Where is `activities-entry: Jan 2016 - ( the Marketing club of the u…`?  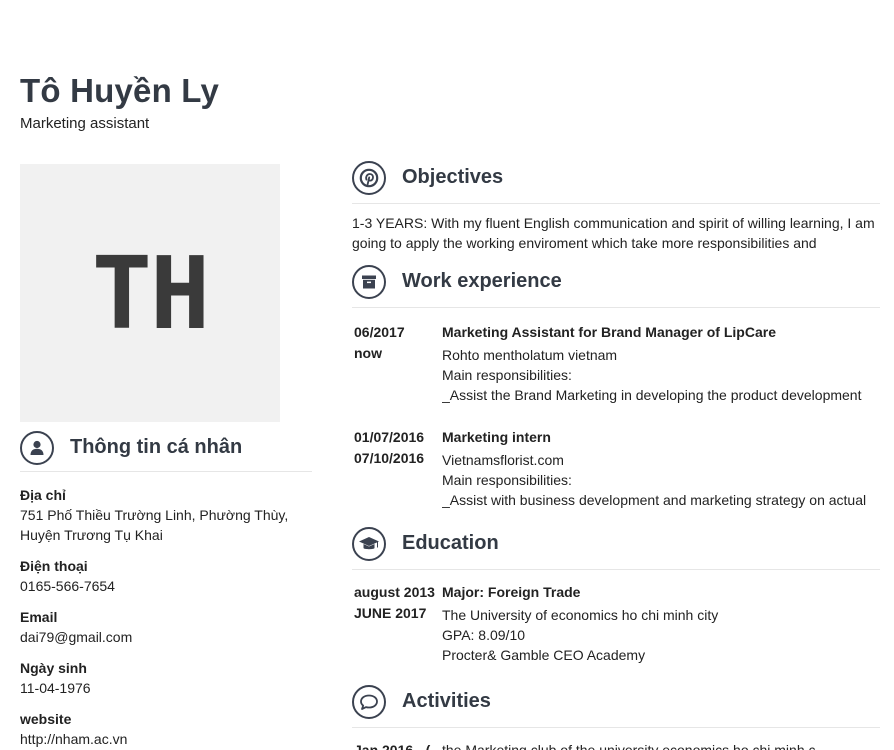 activities-entry: Jan 2016 - ( the Marketing club of the u… is located at coordinates (616, 745).